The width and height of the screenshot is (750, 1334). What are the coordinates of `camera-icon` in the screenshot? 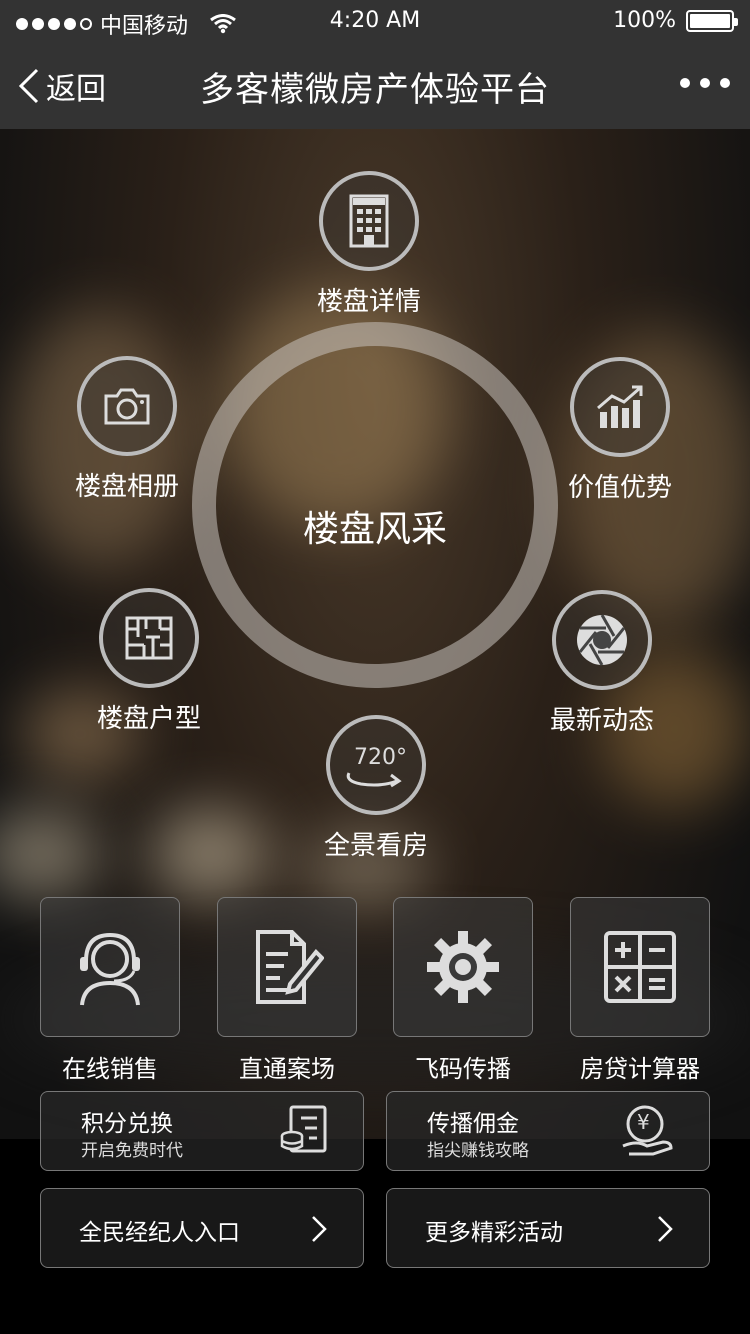 It's located at (127, 406).